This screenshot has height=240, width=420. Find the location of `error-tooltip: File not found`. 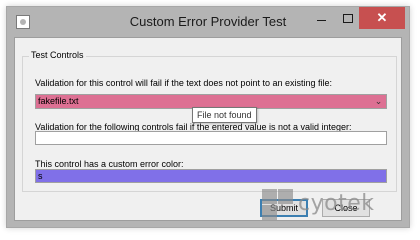

error-tooltip: File not found is located at coordinates (224, 115).